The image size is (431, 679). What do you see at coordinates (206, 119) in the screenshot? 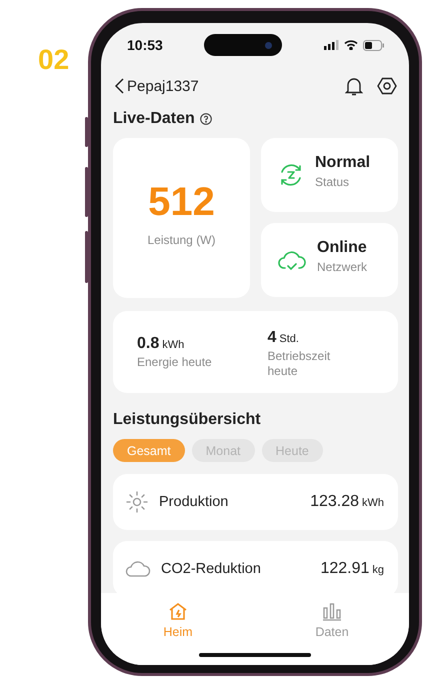
I see `help-icon` at bounding box center [206, 119].